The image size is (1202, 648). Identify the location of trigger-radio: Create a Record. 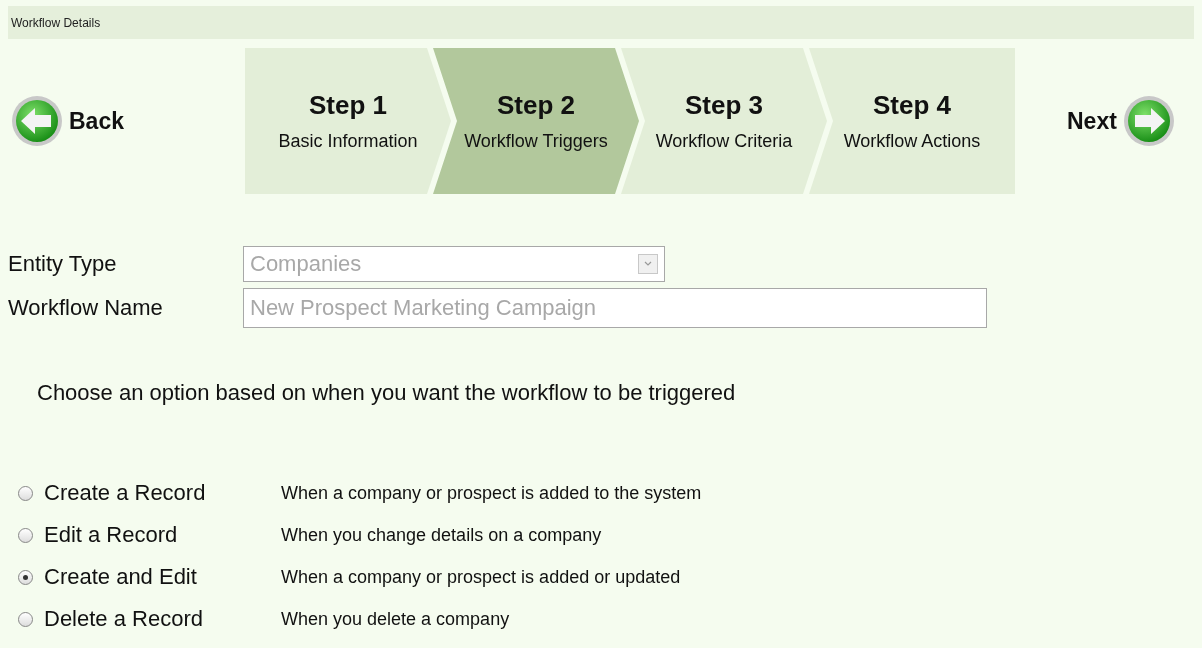
(149, 493).